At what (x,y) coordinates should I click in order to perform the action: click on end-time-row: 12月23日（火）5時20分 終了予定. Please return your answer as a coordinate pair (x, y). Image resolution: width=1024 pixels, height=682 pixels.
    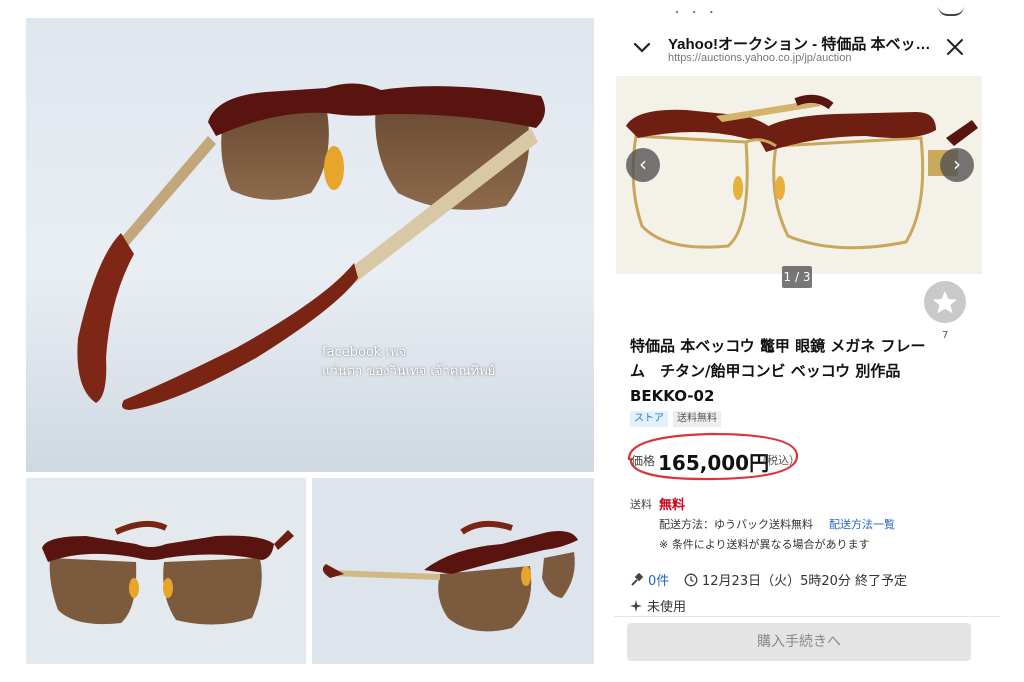
    Looking at the image, I should click on (795, 579).